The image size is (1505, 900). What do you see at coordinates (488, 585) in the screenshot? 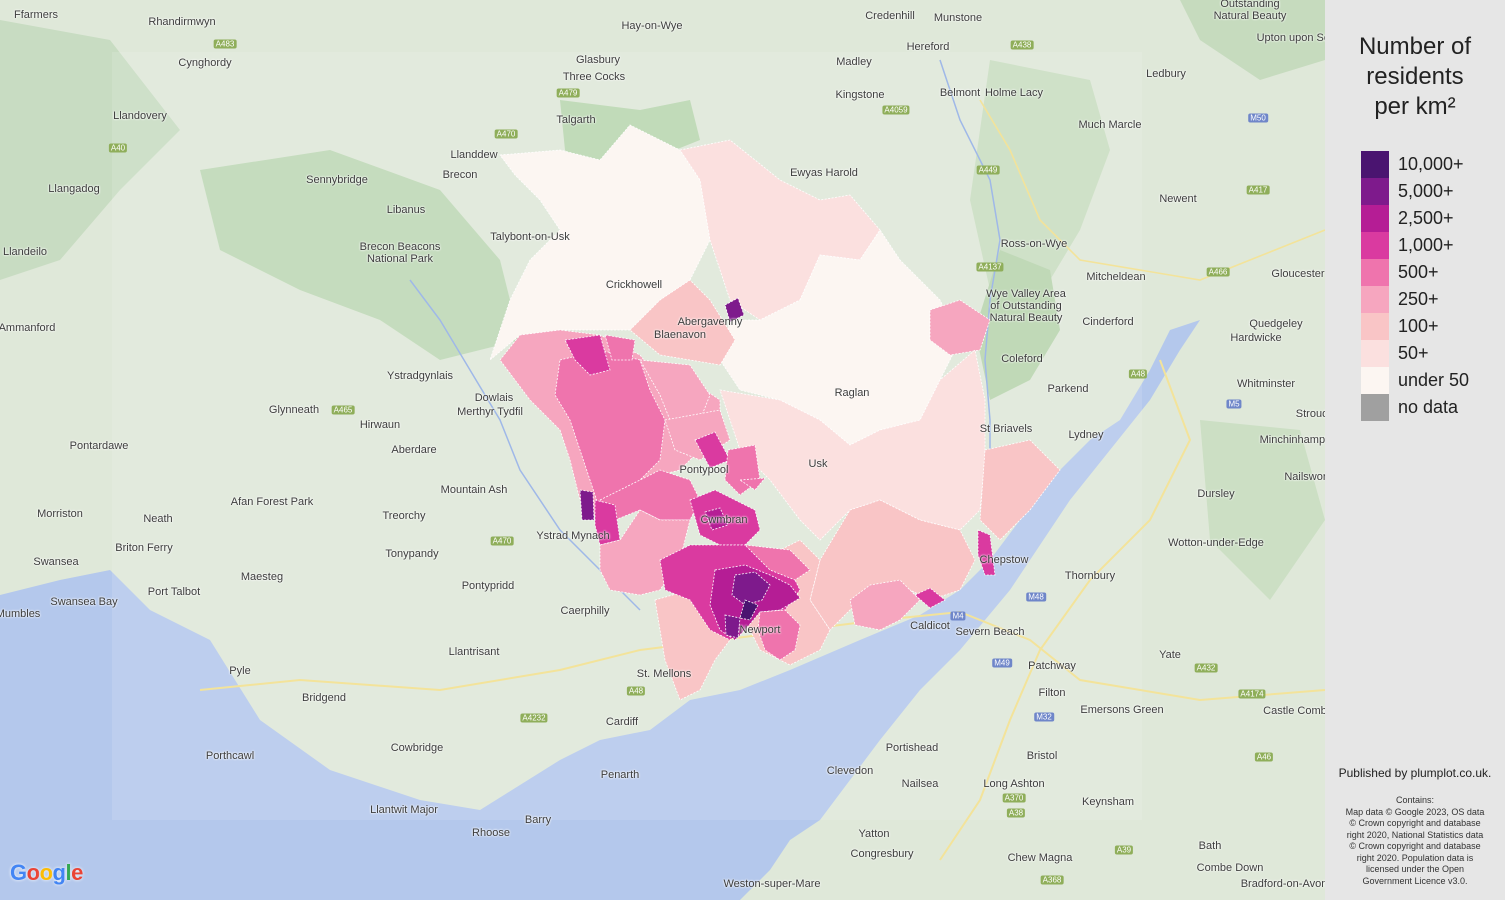
I see `place-label: Pontypridd` at bounding box center [488, 585].